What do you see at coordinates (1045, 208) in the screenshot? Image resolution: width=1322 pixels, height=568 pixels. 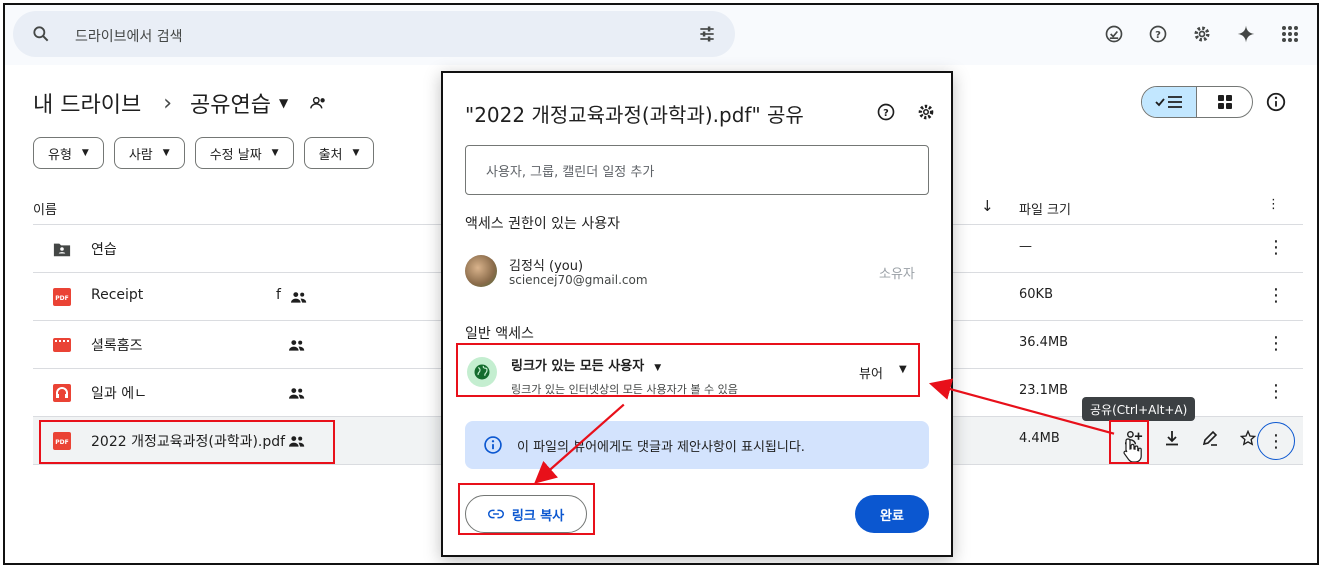 I see `column-size: 파일 크기` at bounding box center [1045, 208].